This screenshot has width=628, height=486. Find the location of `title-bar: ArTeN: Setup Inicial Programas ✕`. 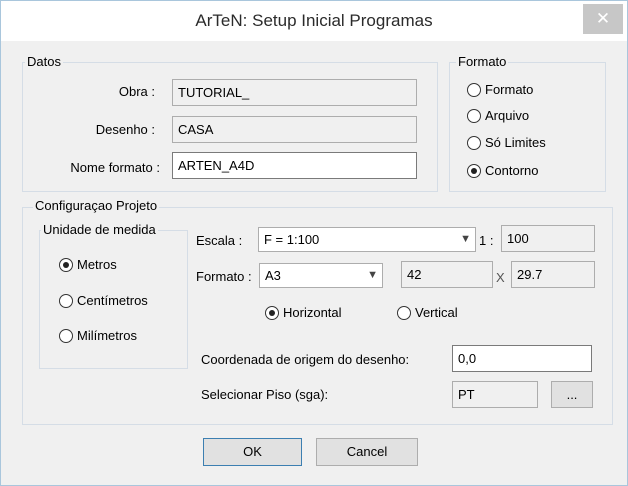

title-bar: ArTeN: Setup Inicial Programas ✕ is located at coordinates (314, 21).